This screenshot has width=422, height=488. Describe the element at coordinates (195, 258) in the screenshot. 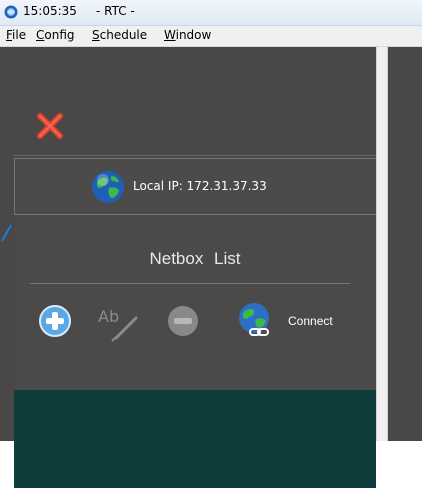

I see `netbox-list-title: Netbox List` at that location.